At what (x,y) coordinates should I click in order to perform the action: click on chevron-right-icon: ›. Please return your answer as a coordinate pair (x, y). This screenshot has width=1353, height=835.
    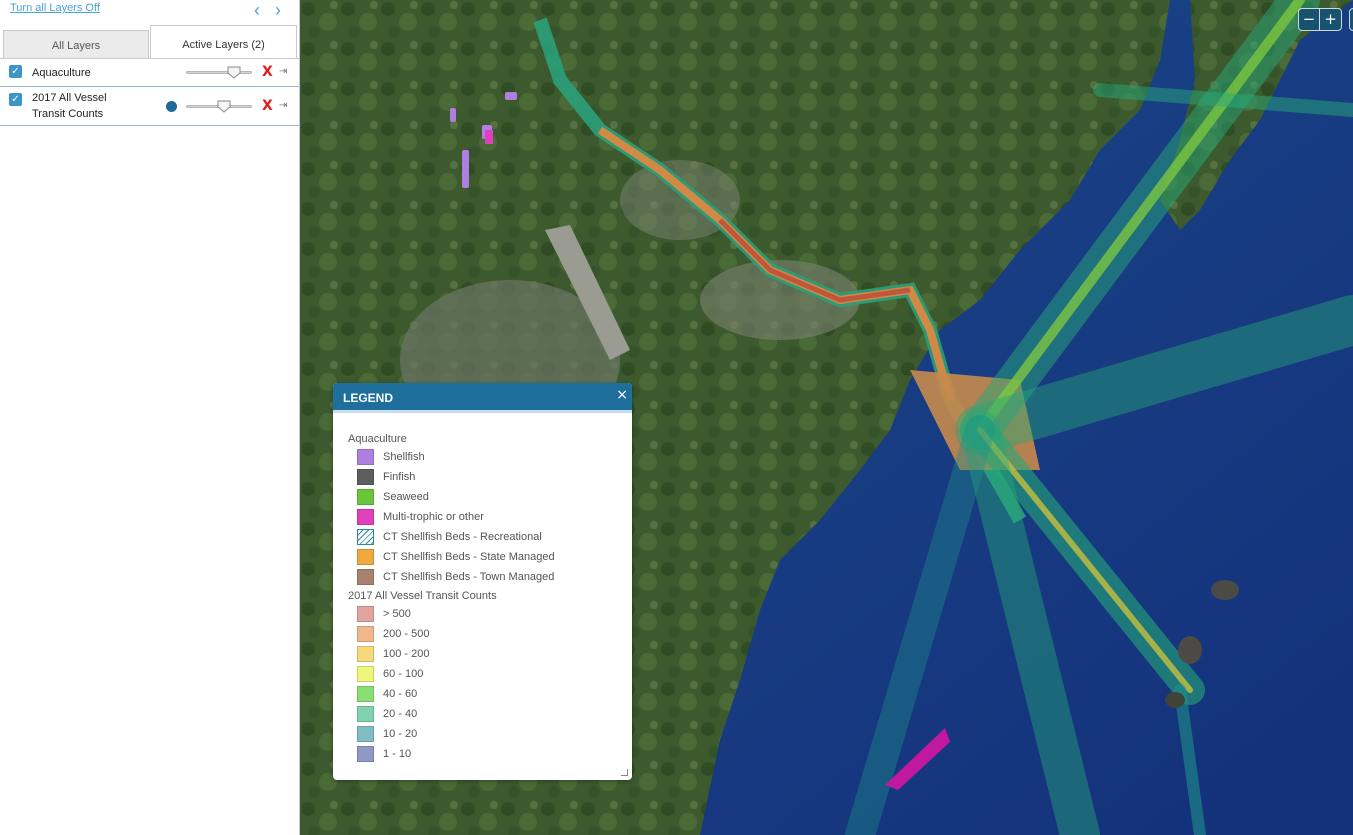
    Looking at the image, I should click on (278, 10).